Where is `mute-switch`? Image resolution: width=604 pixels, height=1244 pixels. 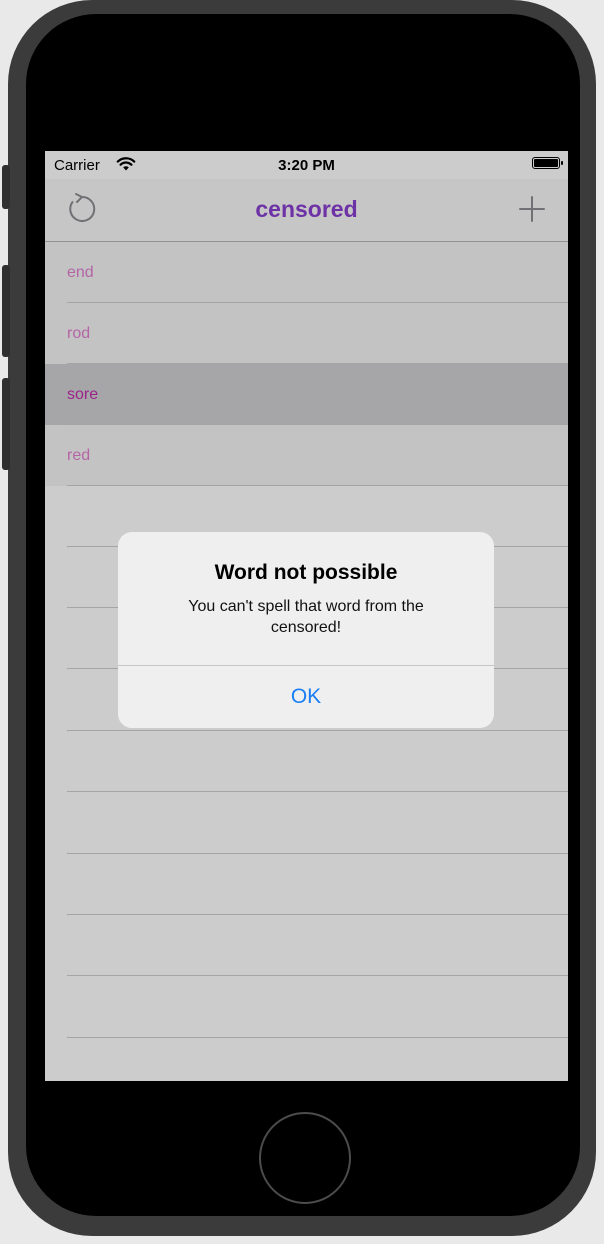 mute-switch is located at coordinates (6, 187).